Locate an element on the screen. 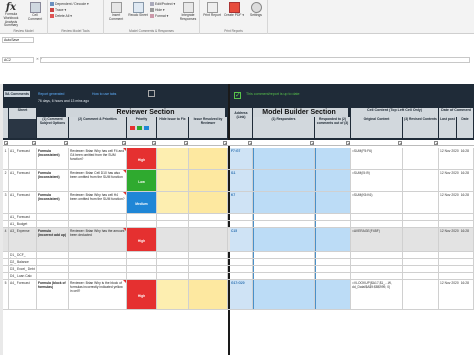 The height and width of the screenshot is (355, 474). table-row: A1_ Budget is located at coordinates (238, 224).